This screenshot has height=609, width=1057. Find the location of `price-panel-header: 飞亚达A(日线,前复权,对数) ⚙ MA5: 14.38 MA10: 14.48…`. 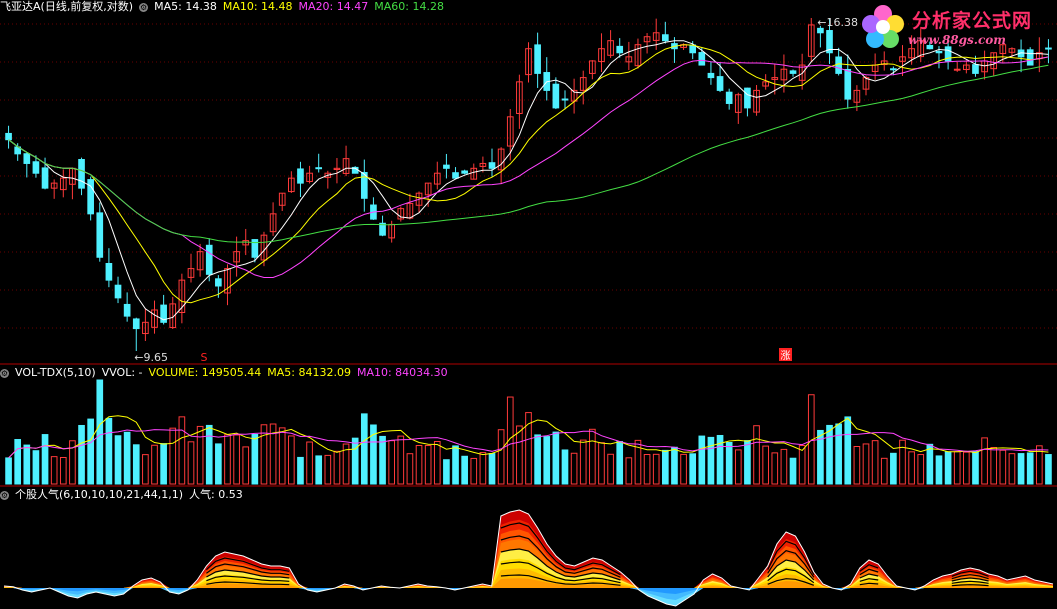

price-panel-header: 飞亚达A(日线,前复权,对数) ⚙ MA5: 14.38 MA10: 14.48… is located at coordinates (222, 7).